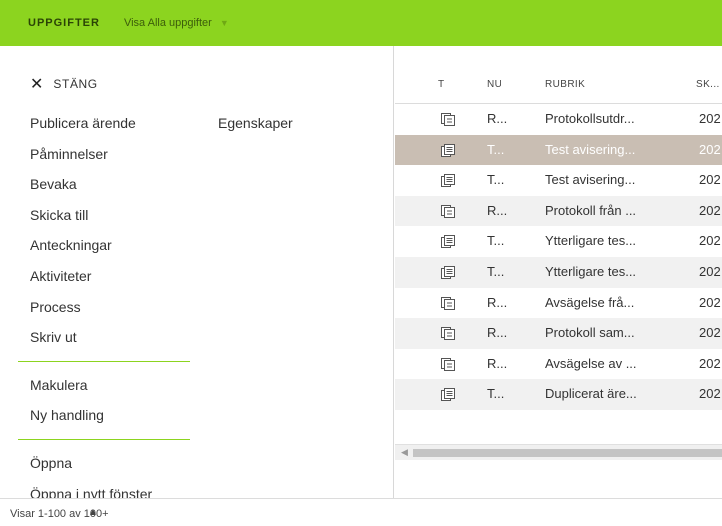 The width and height of the screenshot is (722, 526). What do you see at coordinates (115, 276) in the screenshot?
I see `menu-item-aktiviteter: Aktiviteter` at bounding box center [115, 276].